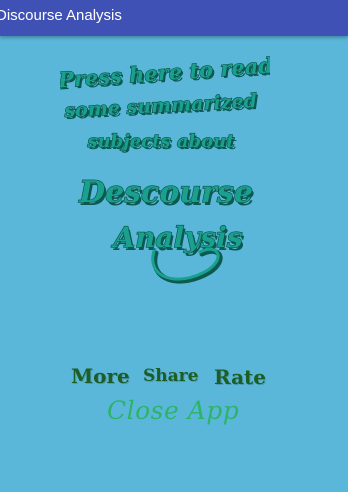 The width and height of the screenshot is (348, 492). I want to click on line-3-text: subjects about, so click(160, 141).